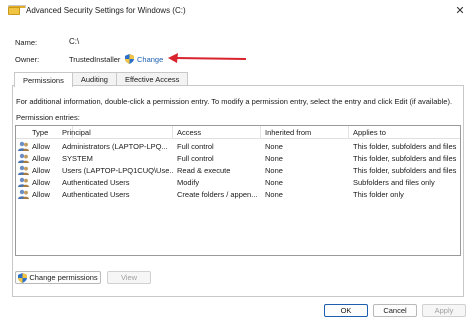 This screenshot has height=321, width=474. What do you see at coordinates (444, 310) in the screenshot?
I see `apply-button: Apply` at bounding box center [444, 310].